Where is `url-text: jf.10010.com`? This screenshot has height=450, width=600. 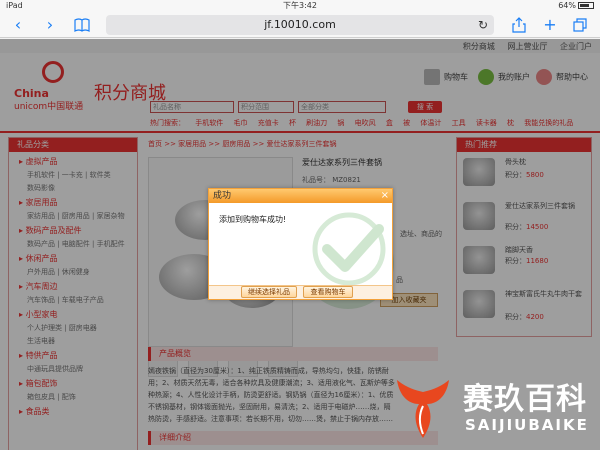
url-text: jf.10010.com is located at coordinates (300, 24).